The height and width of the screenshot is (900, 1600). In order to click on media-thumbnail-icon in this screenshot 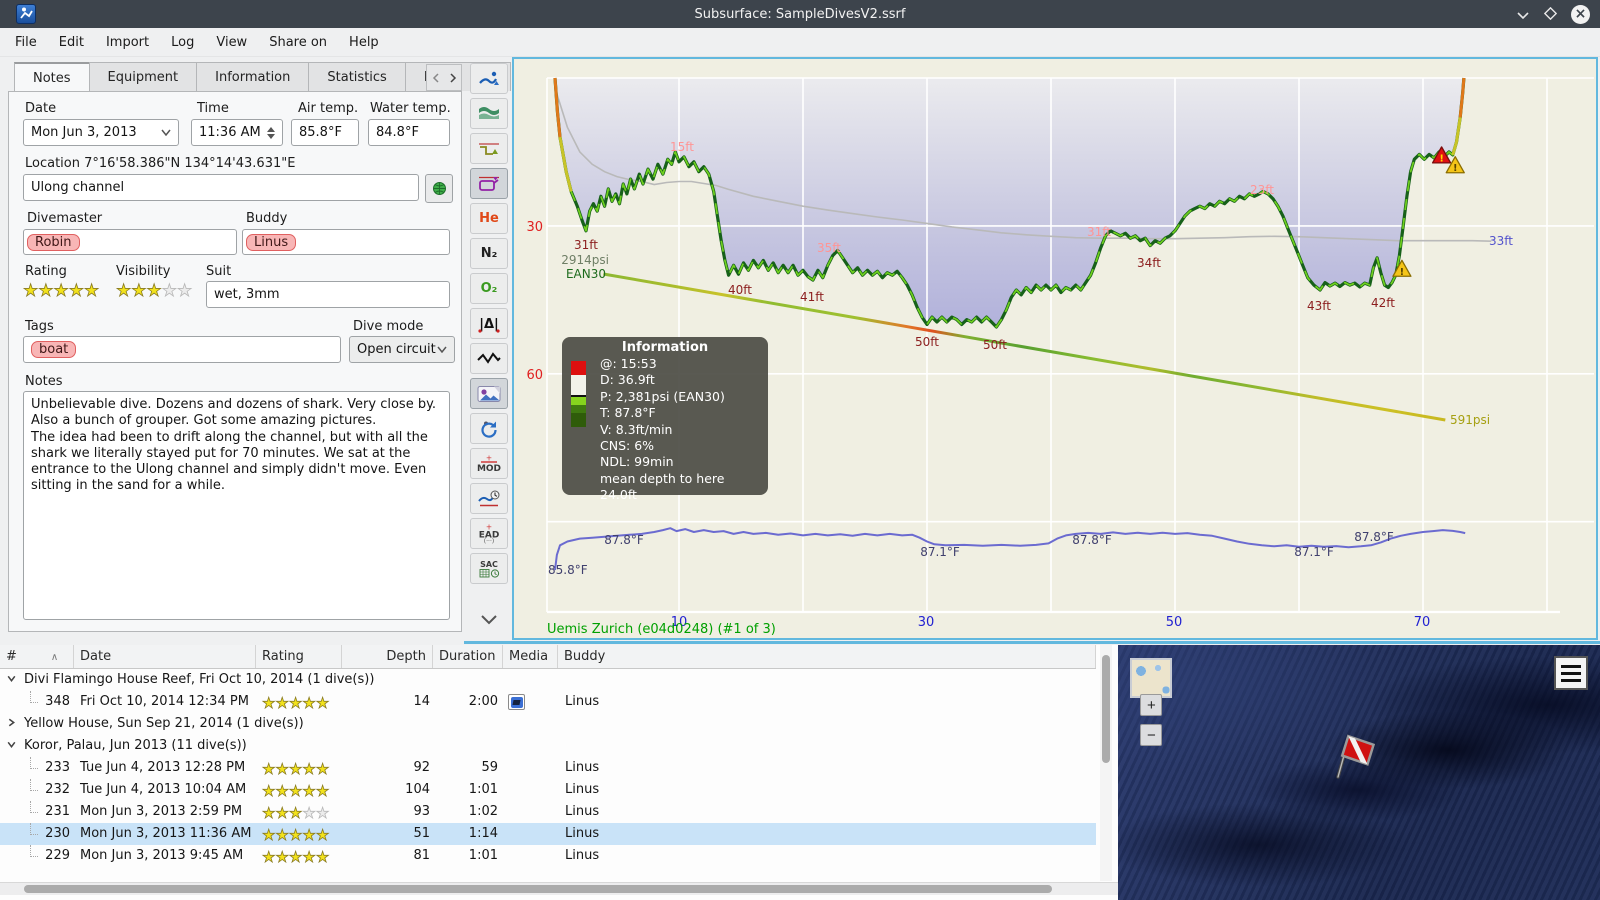, I will do `click(516, 702)`.